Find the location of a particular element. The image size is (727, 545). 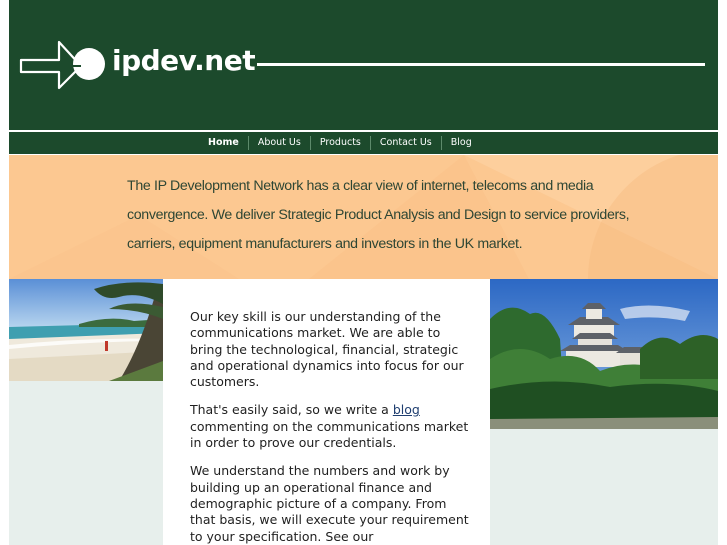

main-nav: Home About Us Products Contact Us Blog is located at coordinates (363, 143).